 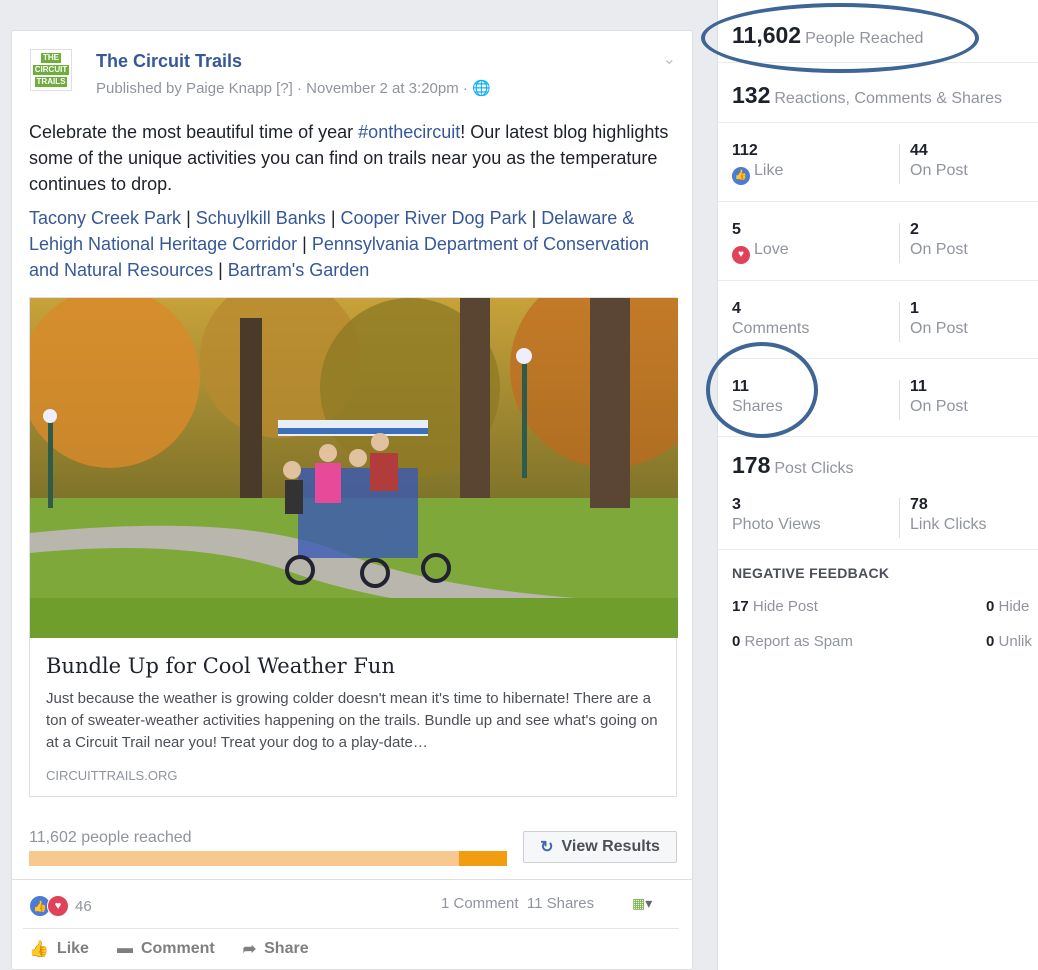 I want to click on reach-progress-bar, so click(x=268, y=858).